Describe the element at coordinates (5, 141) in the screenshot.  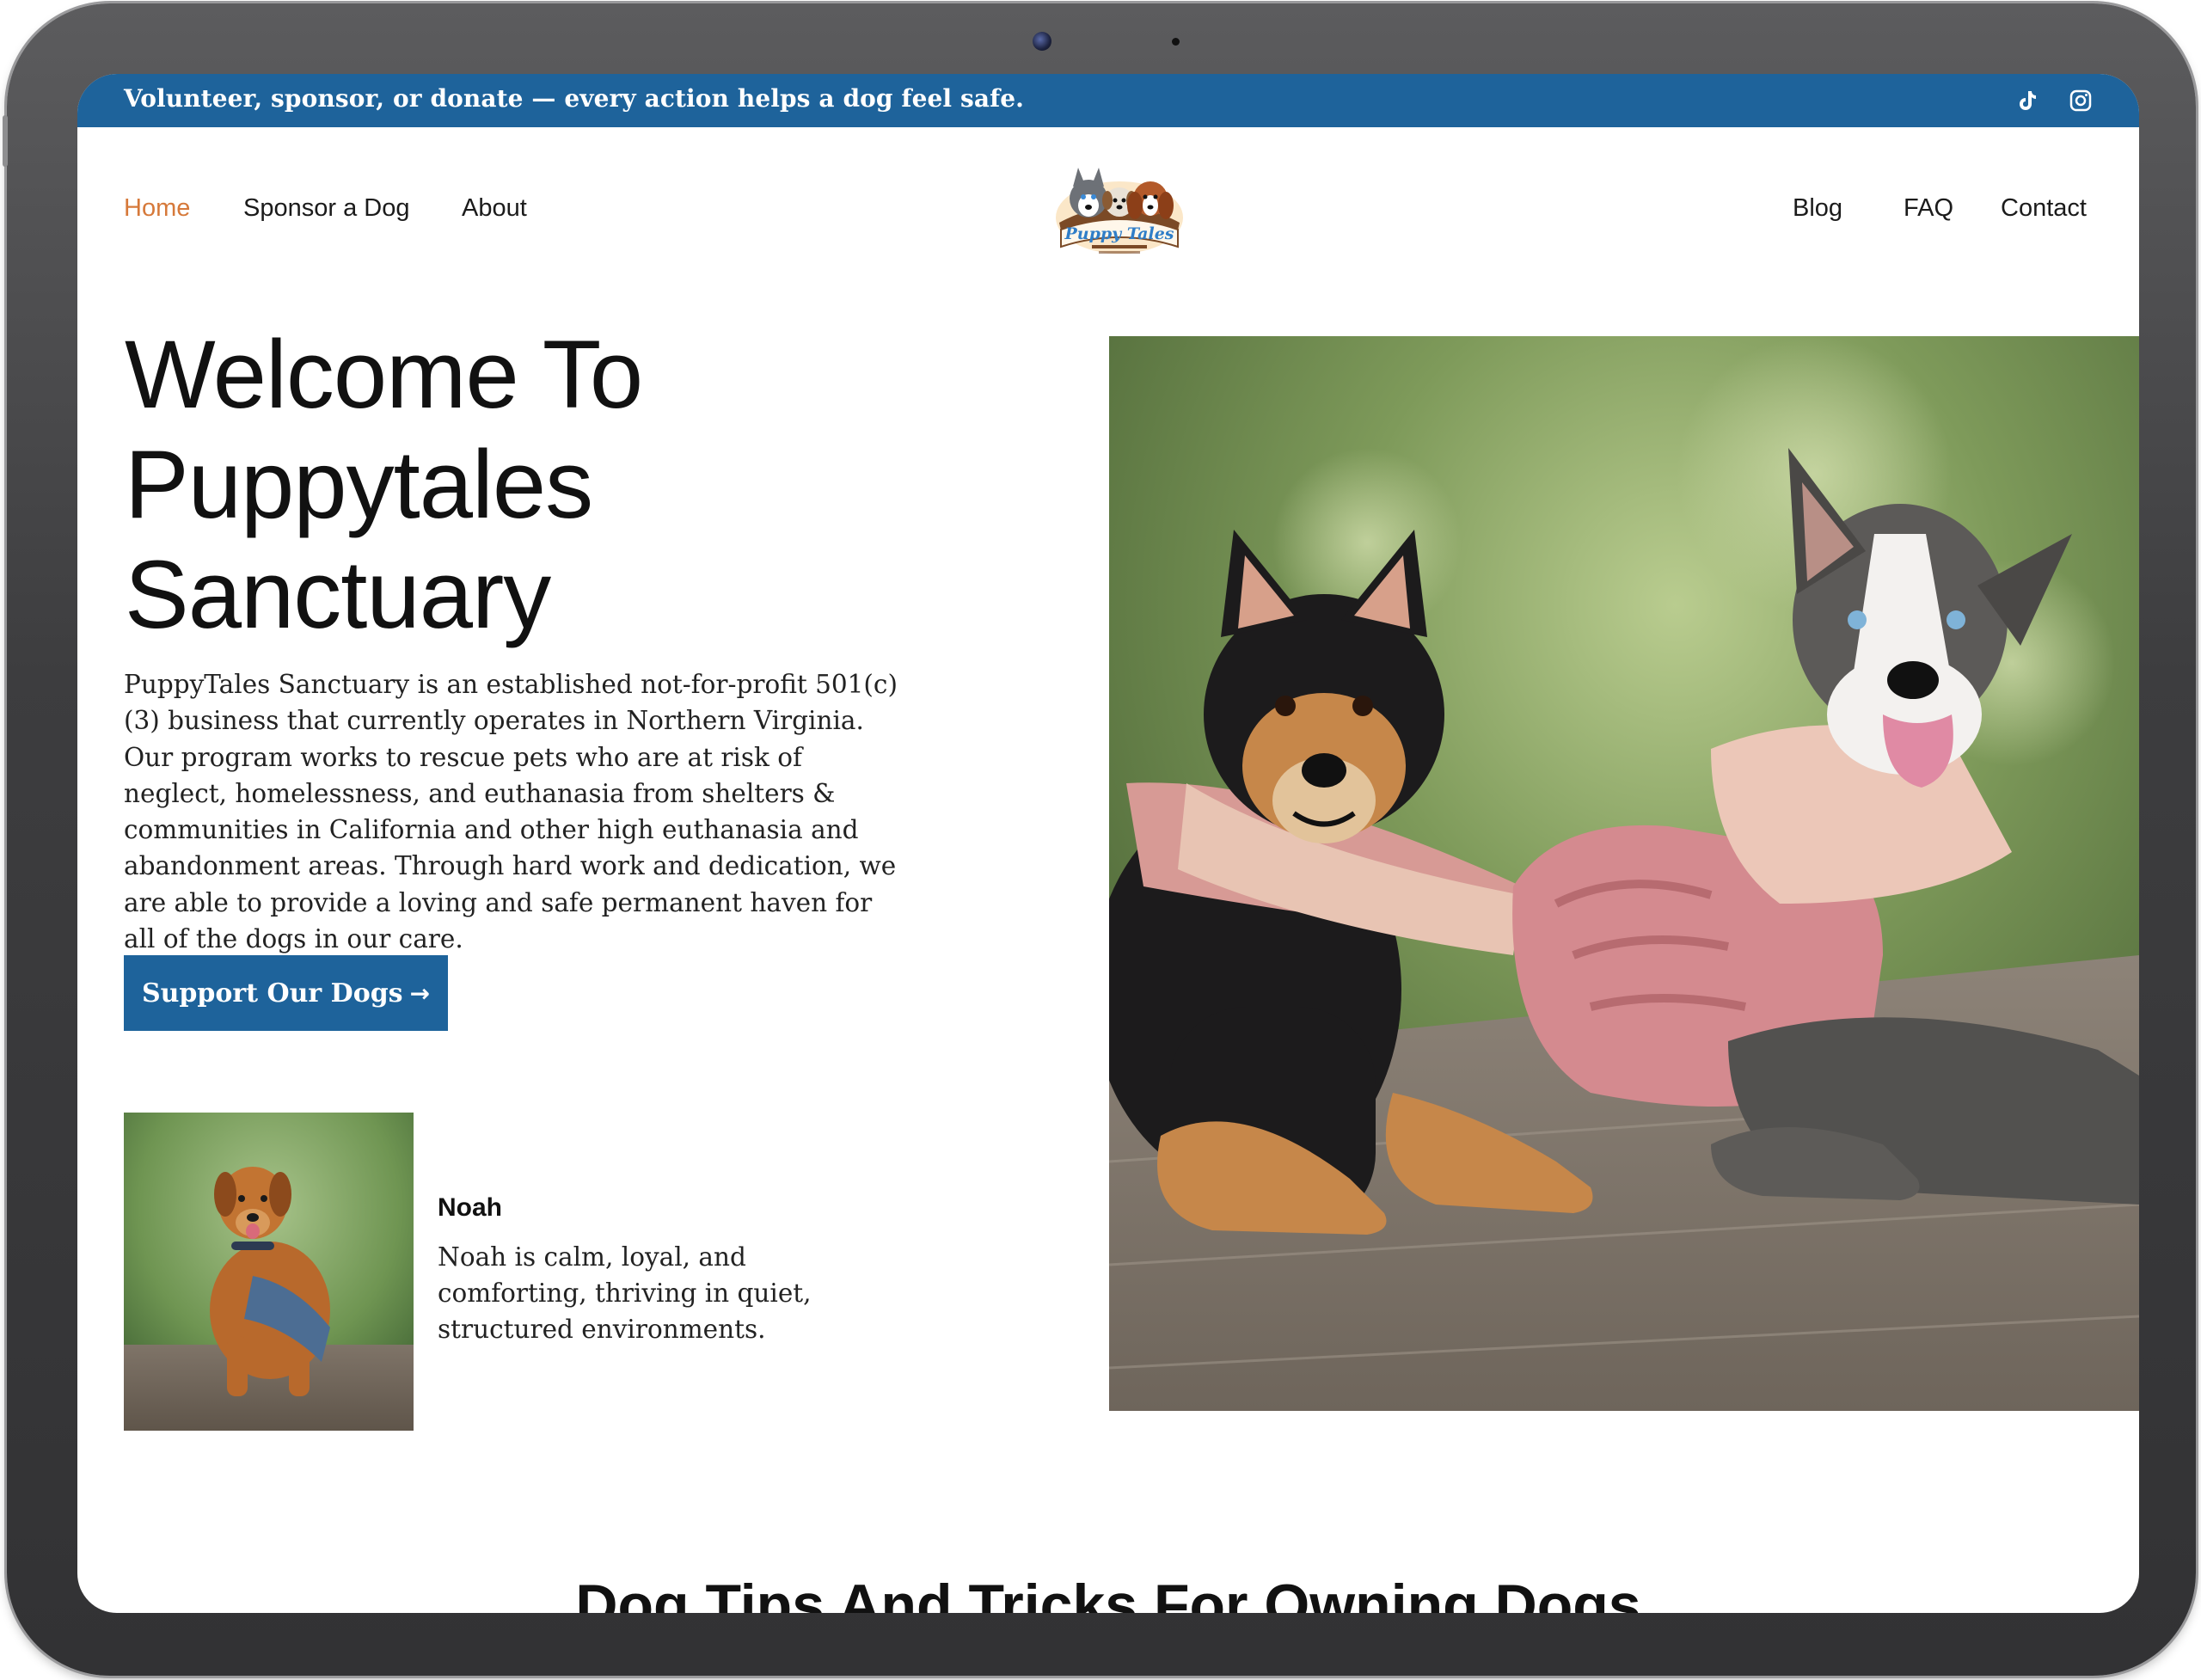
I see `volume-button` at that location.